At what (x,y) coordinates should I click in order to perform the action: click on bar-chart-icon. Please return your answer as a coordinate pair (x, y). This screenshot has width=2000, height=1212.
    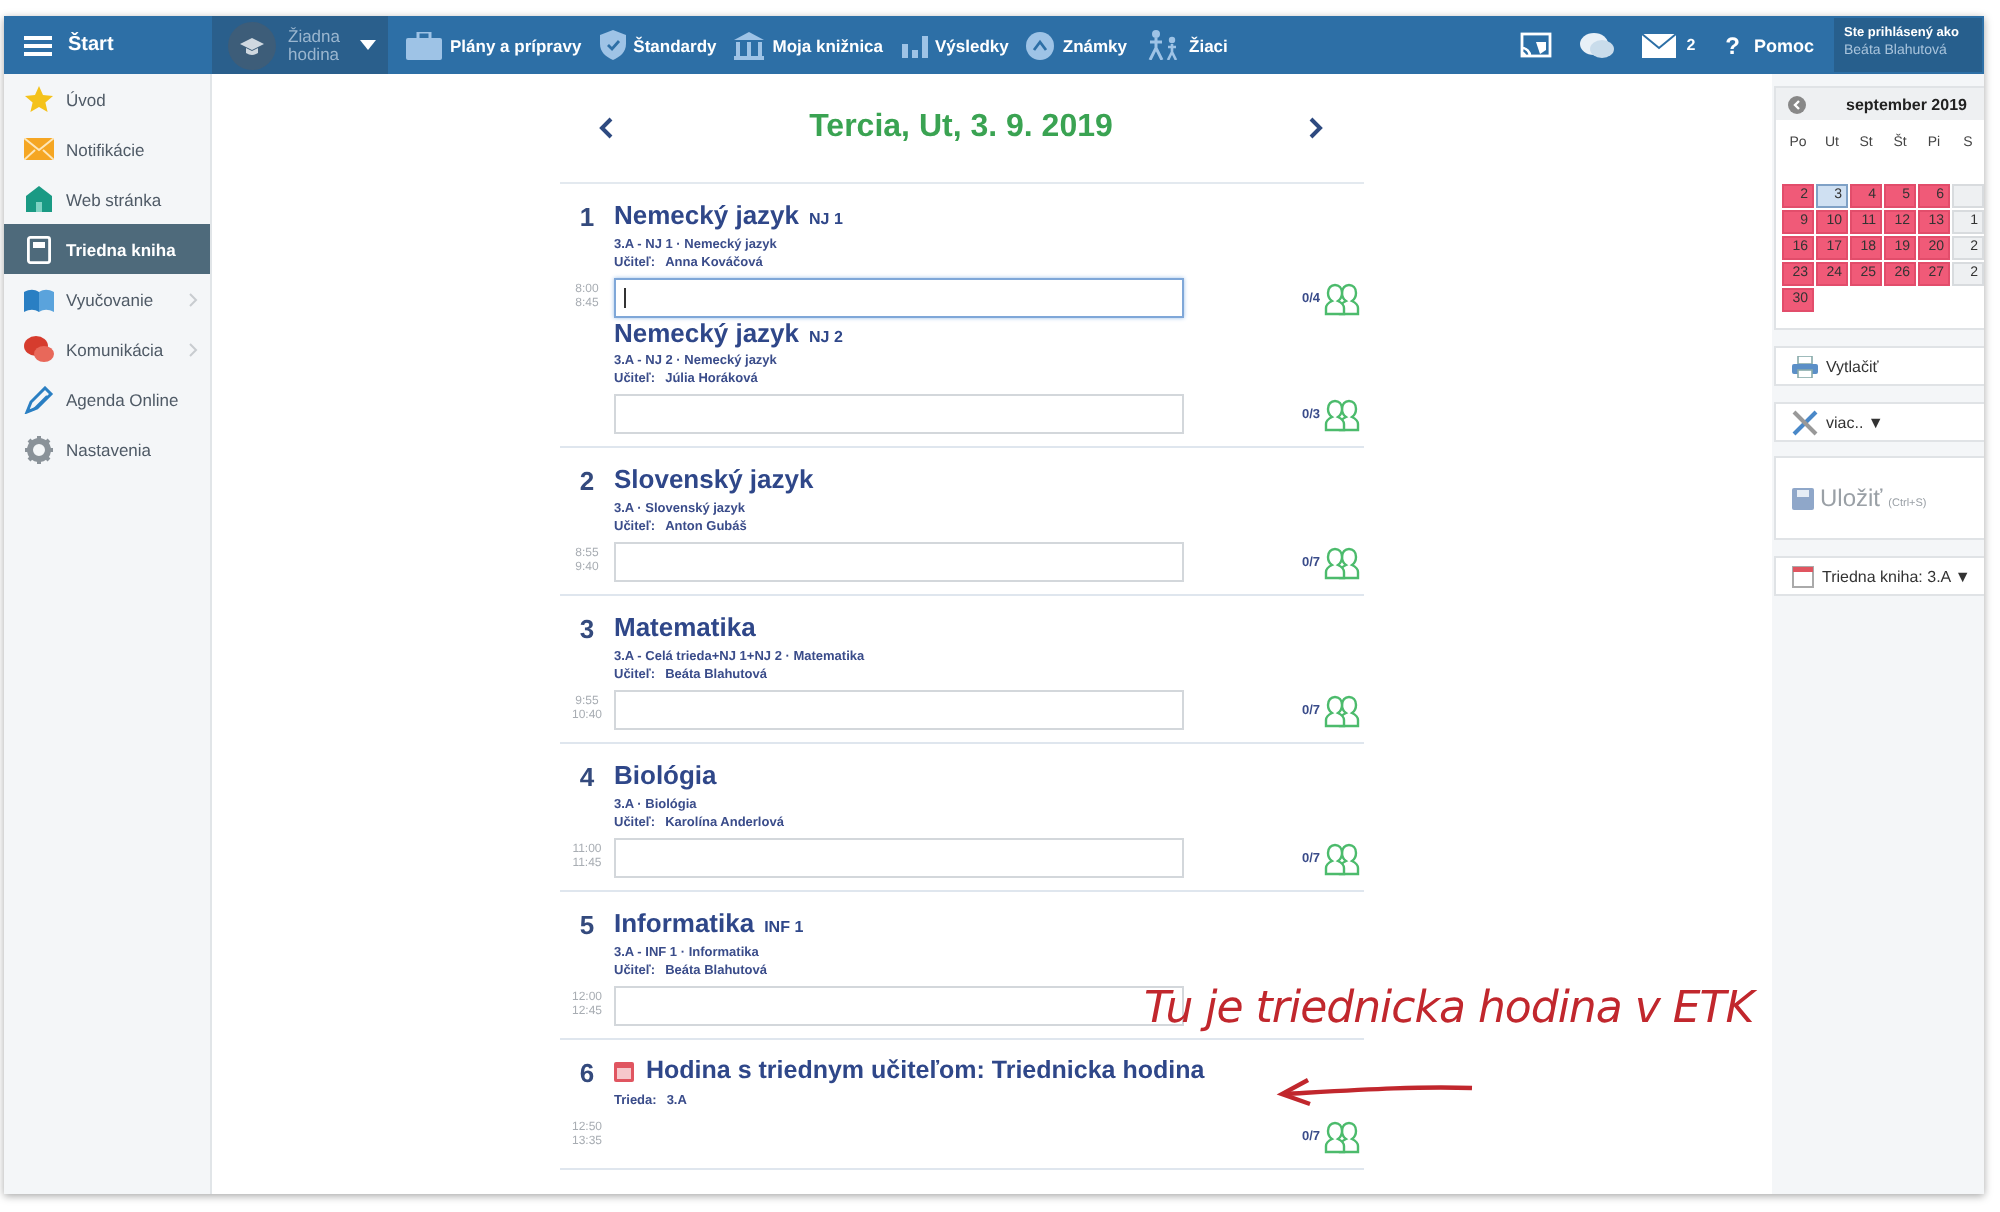
    Looking at the image, I should click on (914, 45).